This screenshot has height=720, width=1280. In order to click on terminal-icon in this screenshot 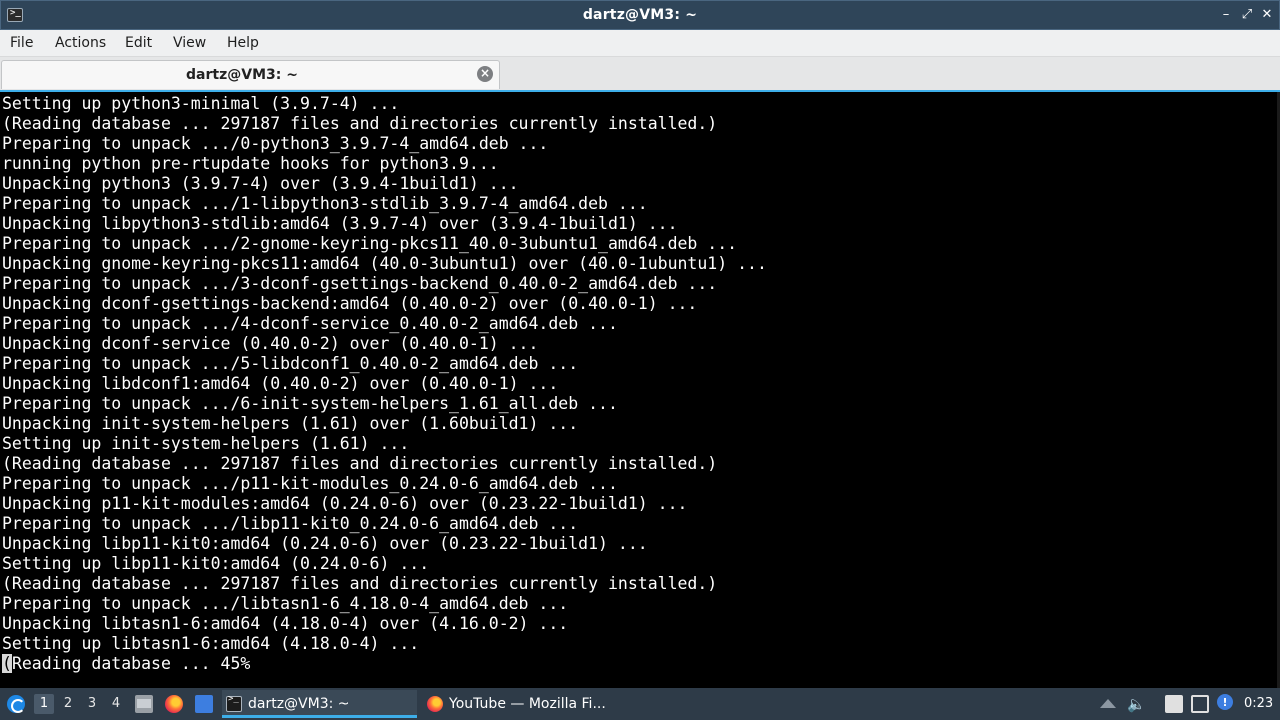, I will do `click(234, 703)`.